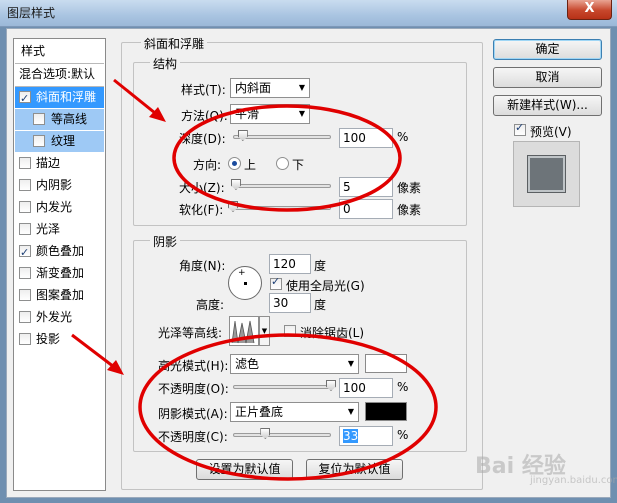 The height and width of the screenshot is (503, 617). I want to click on color-overlay-checkbox, so click(25, 252).